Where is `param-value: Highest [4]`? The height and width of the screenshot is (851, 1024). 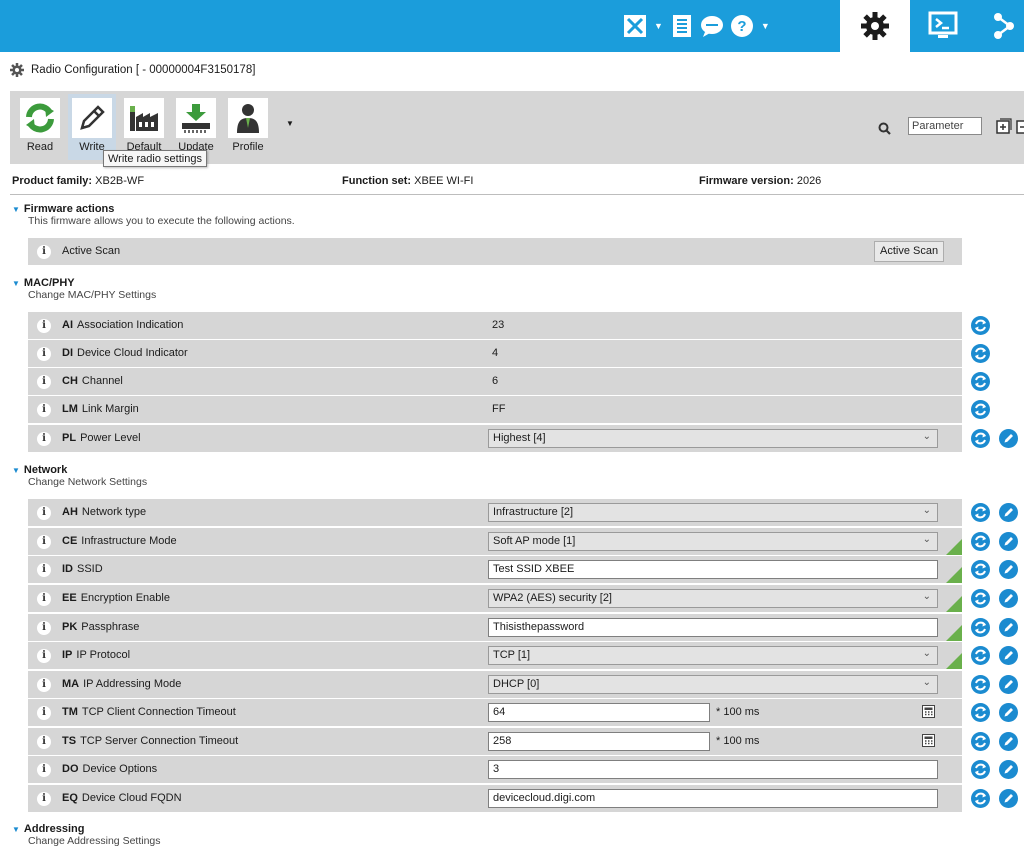
param-value: Highest [4] is located at coordinates (519, 438).